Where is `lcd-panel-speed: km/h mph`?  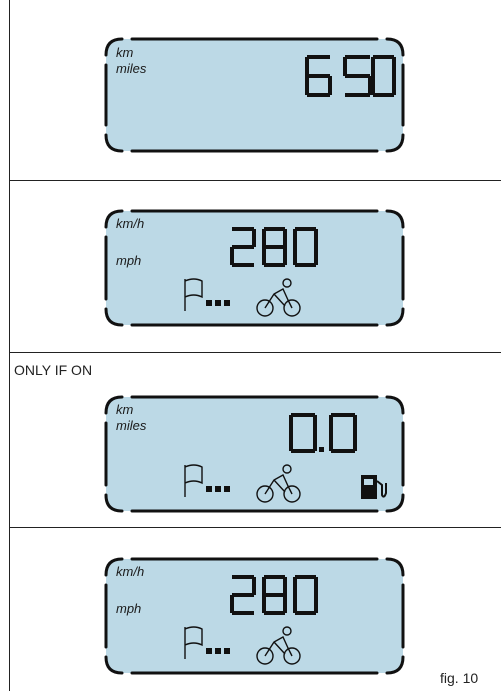 lcd-panel-speed: km/h mph is located at coordinates (254, 268).